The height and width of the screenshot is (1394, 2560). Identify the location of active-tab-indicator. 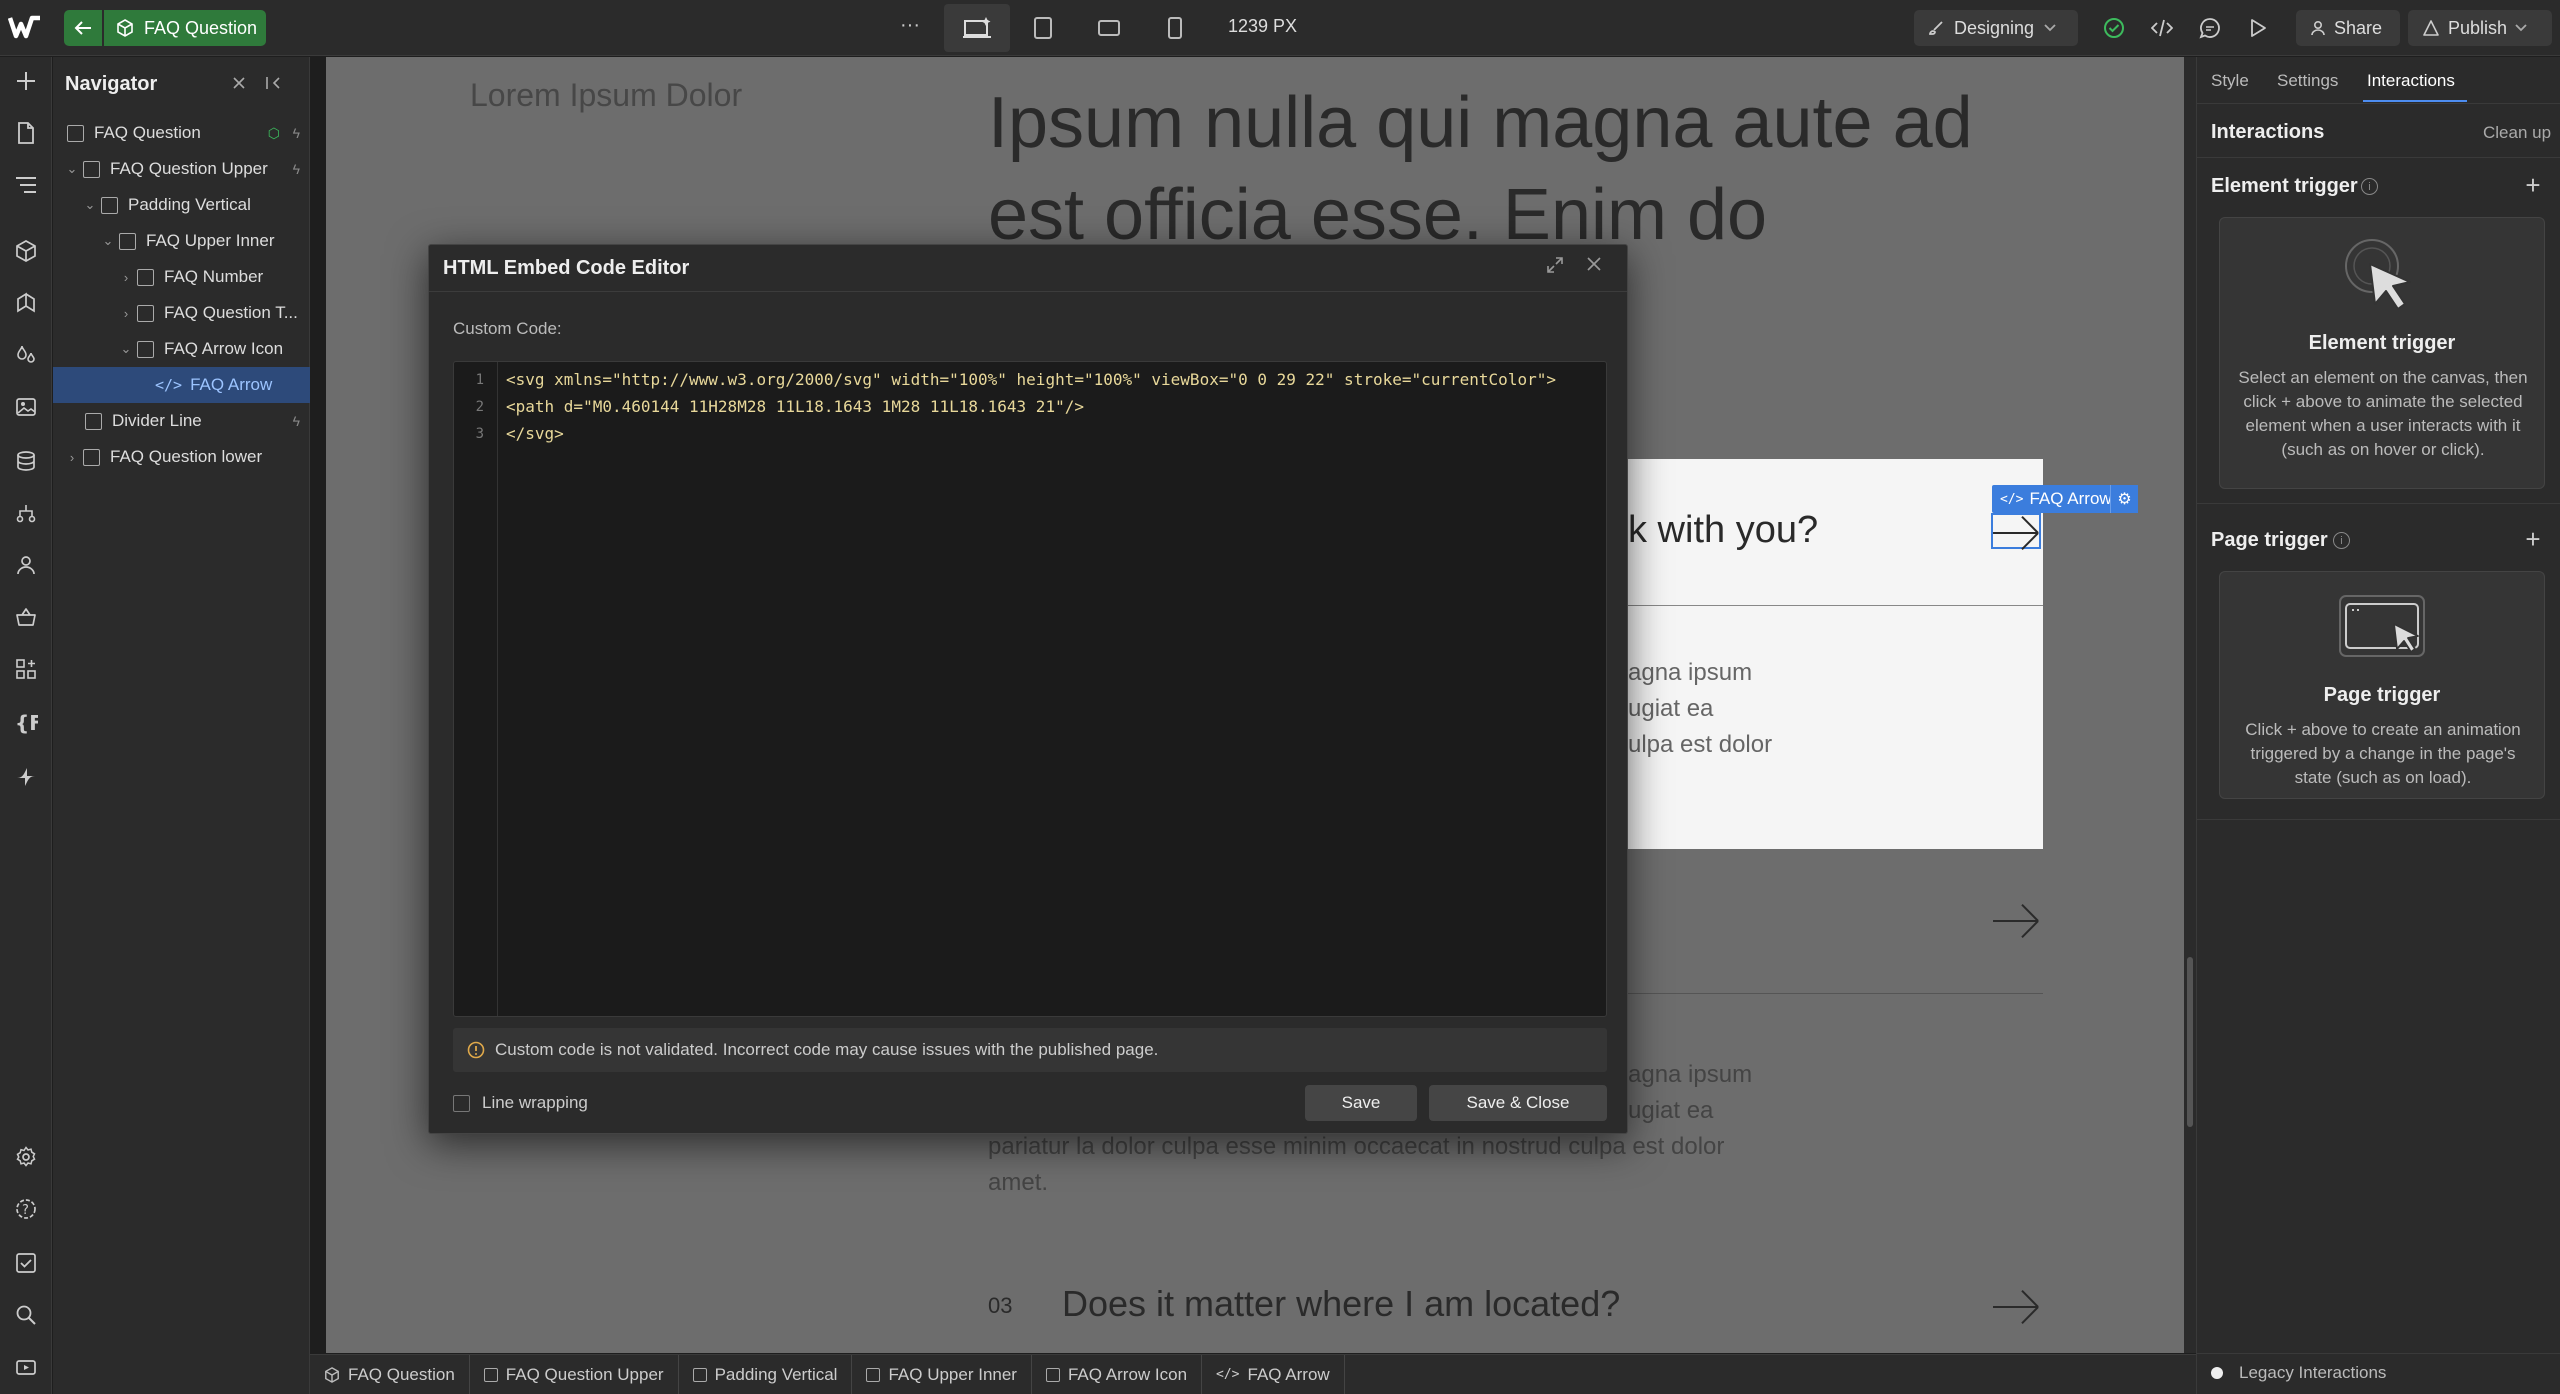
(2415, 101).